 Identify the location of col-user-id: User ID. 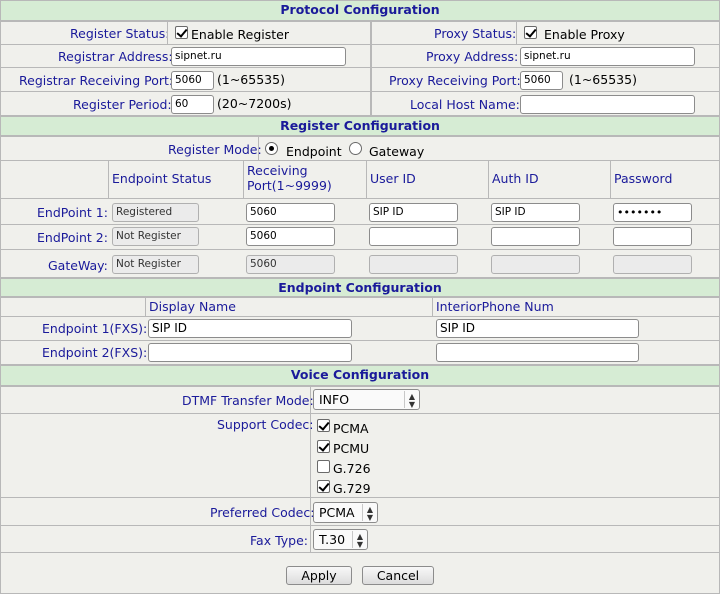
(393, 178).